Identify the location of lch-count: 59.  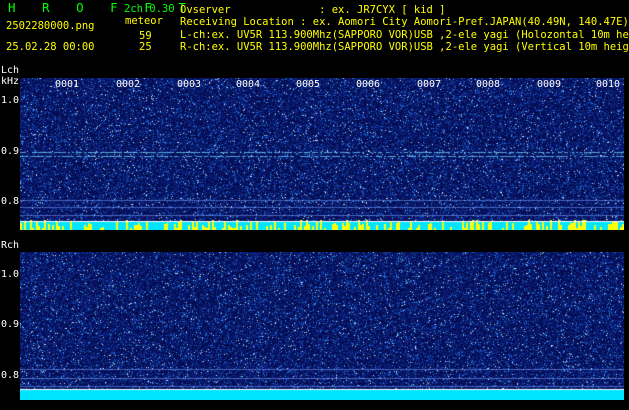
(145, 36).